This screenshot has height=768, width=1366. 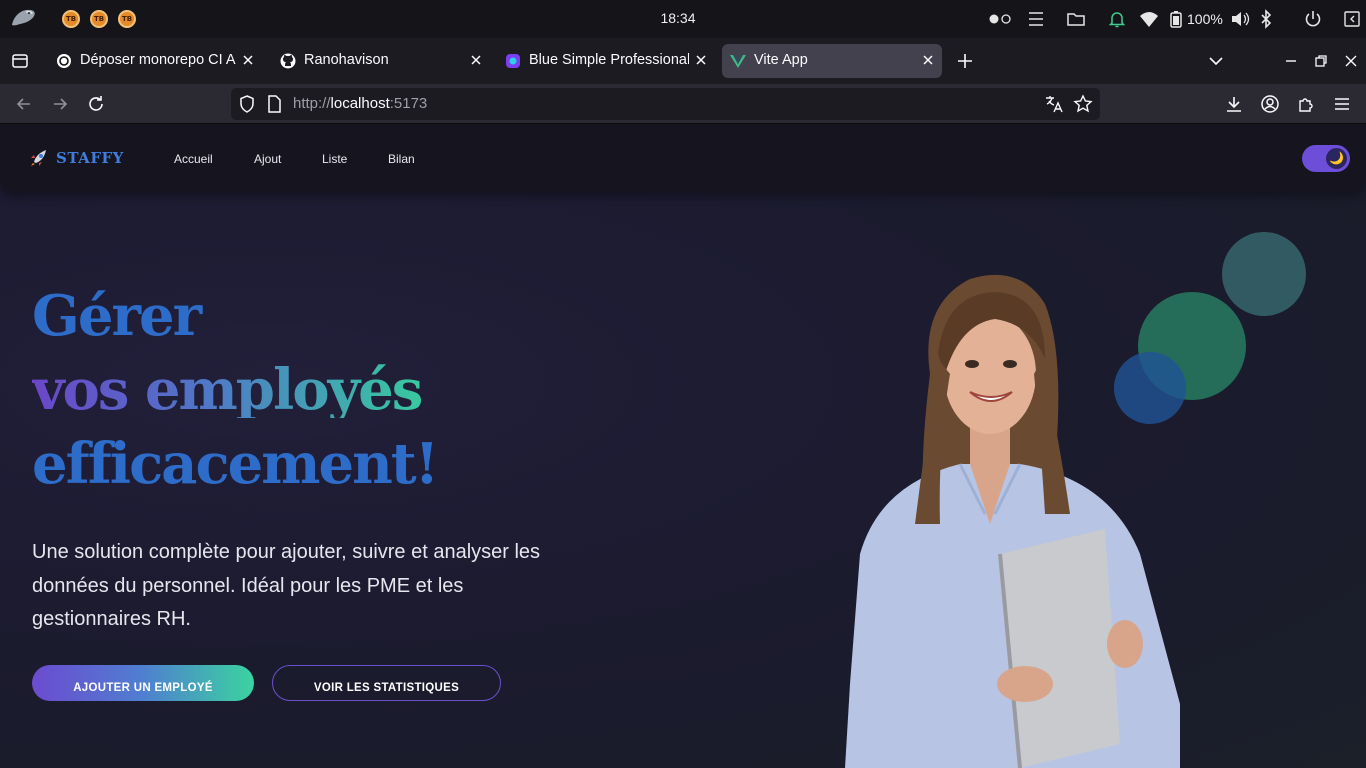 I want to click on url-scheme: http://, so click(x=312, y=103).